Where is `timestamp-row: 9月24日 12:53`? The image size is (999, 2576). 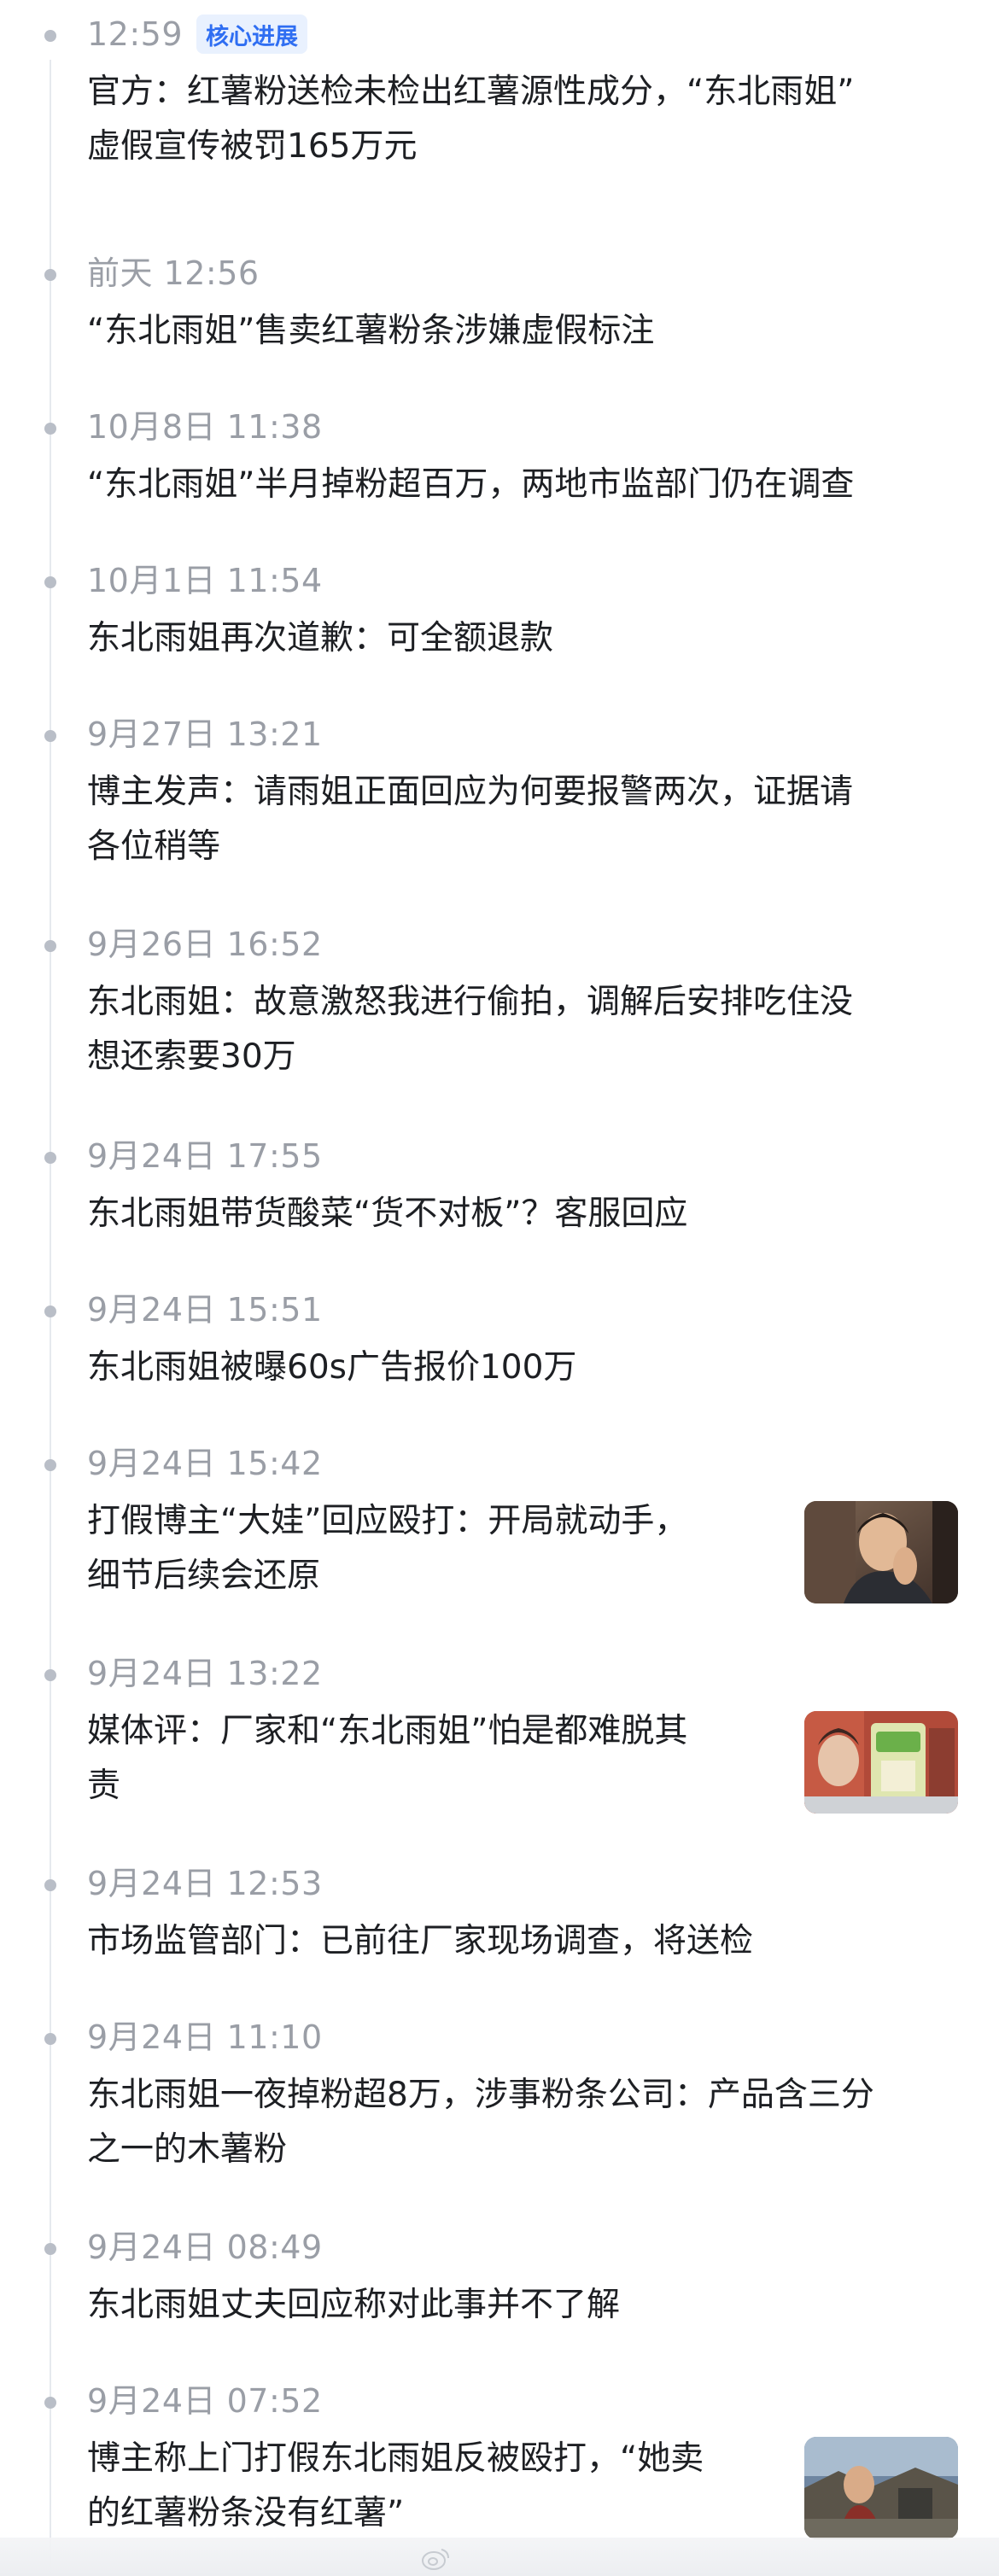
timestamp-row: 9月24日 12:53 is located at coordinates (205, 1884).